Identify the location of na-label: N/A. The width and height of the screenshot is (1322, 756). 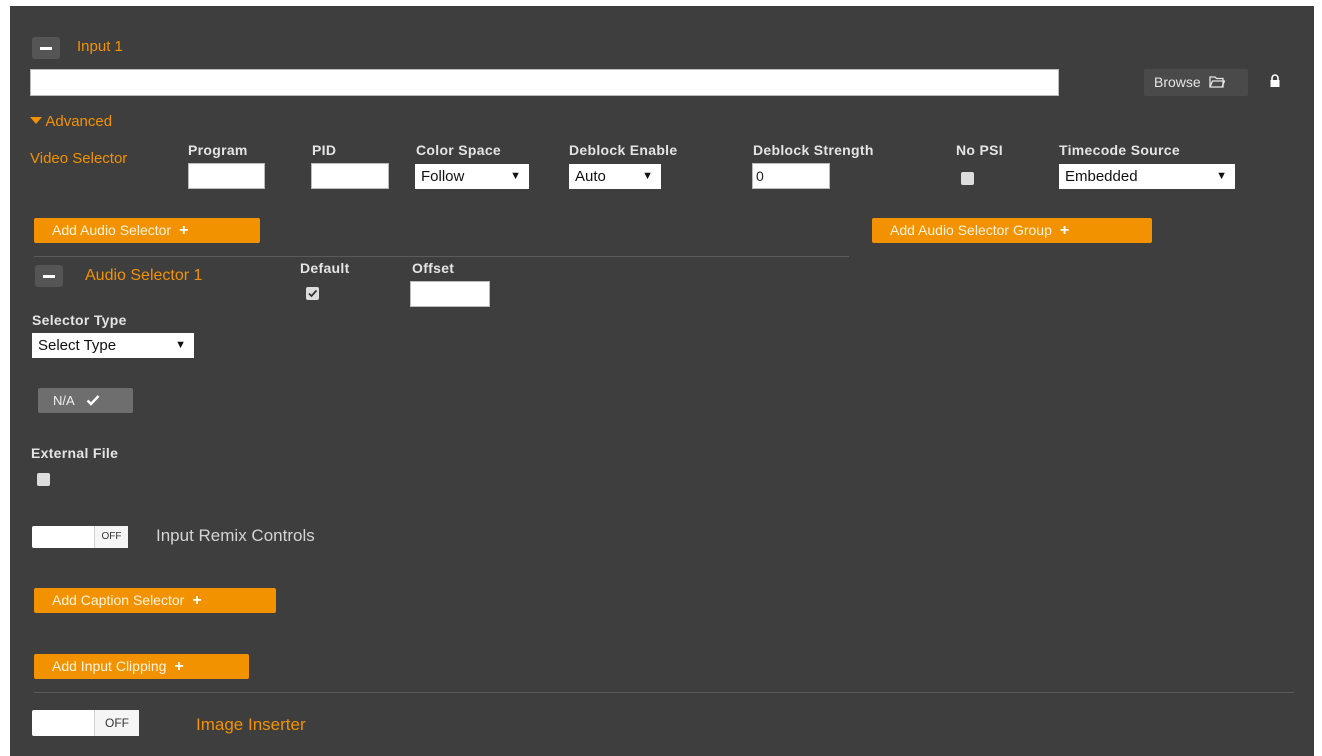
(63, 400).